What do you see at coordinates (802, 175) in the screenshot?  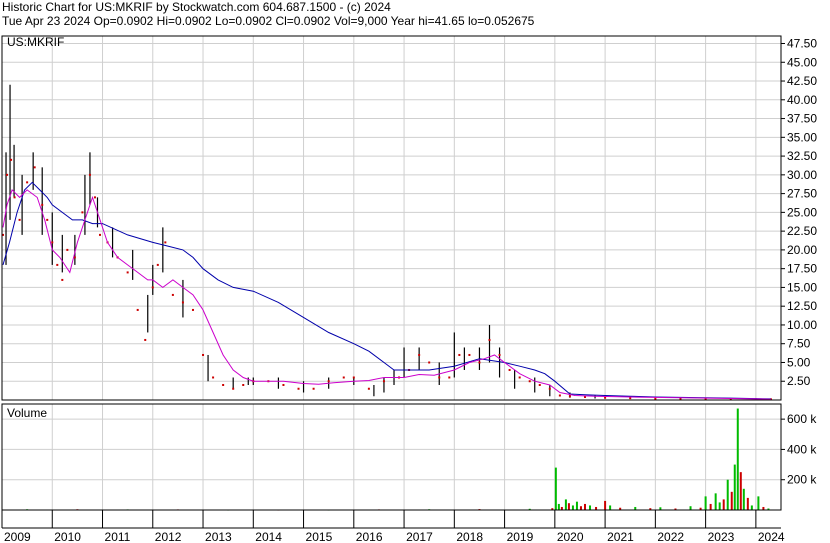 I see `price-tick-label: 30.00` at bounding box center [802, 175].